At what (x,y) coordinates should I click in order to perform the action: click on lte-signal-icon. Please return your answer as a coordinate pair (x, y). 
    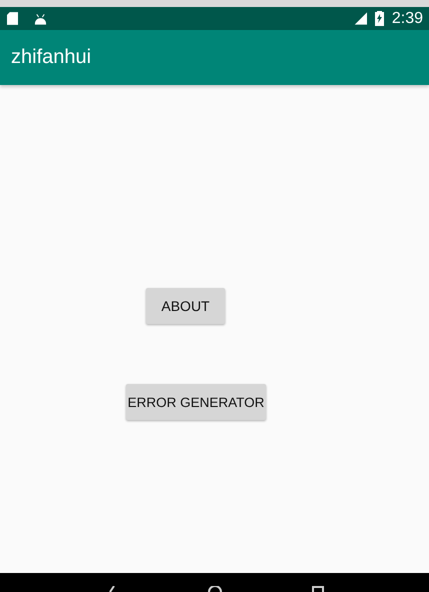
    Looking at the image, I should click on (359, 18).